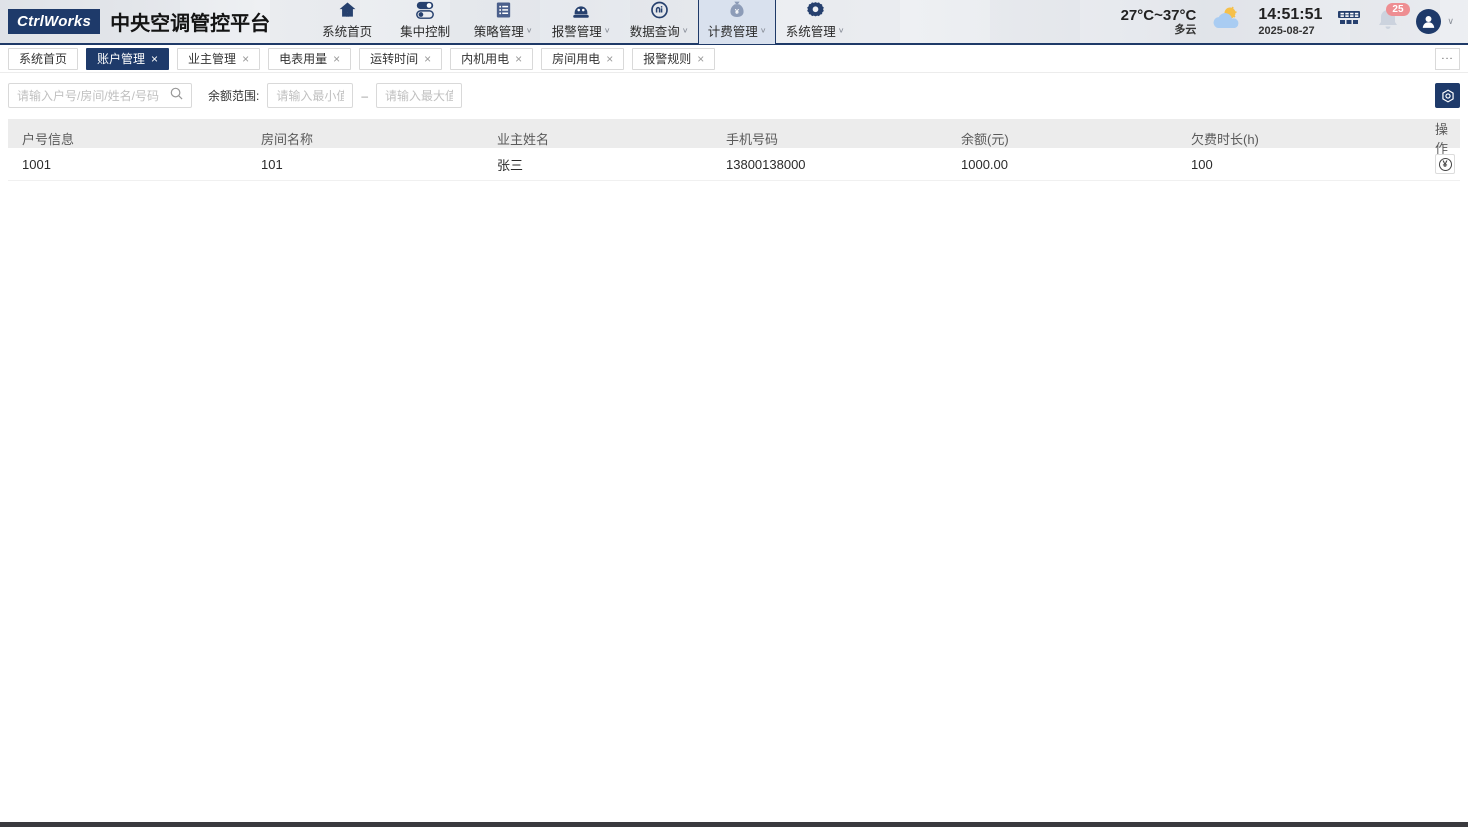  What do you see at coordinates (485, 59) in the screenshot?
I see `tab-label: 内机用电` at bounding box center [485, 59].